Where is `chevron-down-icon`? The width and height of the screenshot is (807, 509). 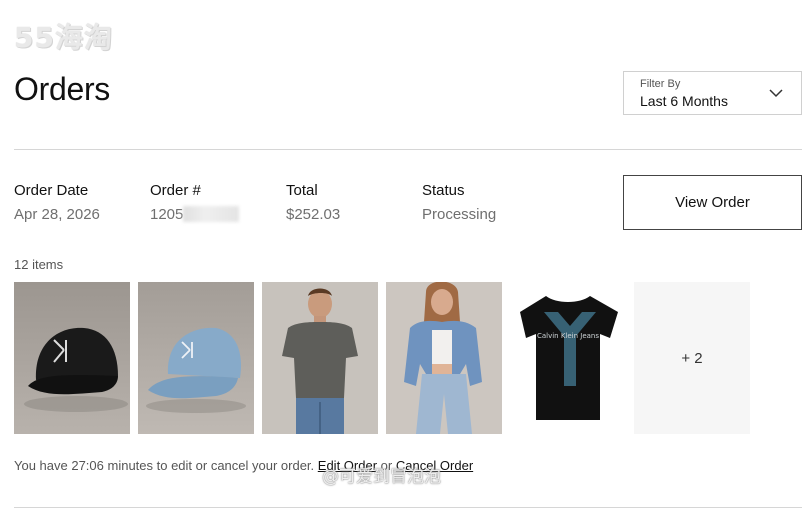 chevron-down-icon is located at coordinates (776, 93).